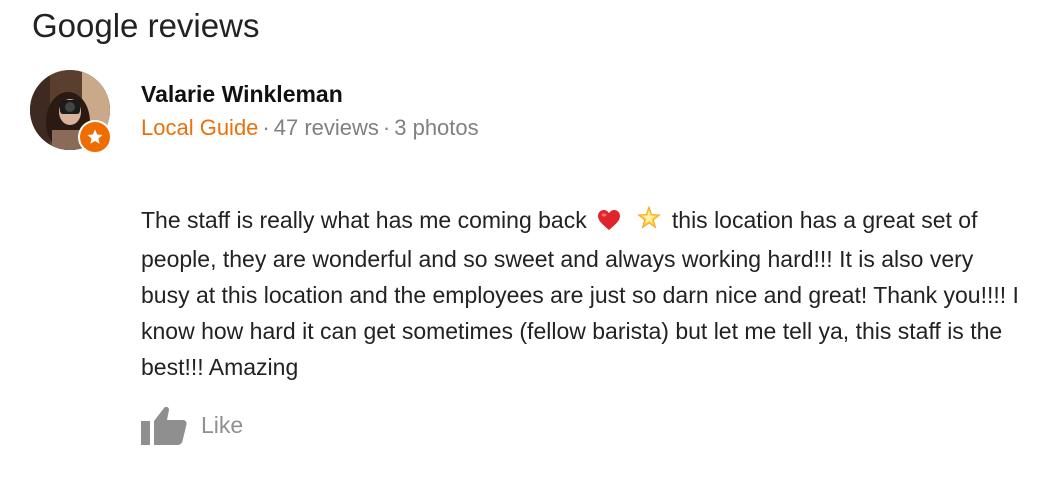 This screenshot has height=478, width=1040. I want to click on star-icon, so click(95, 136).